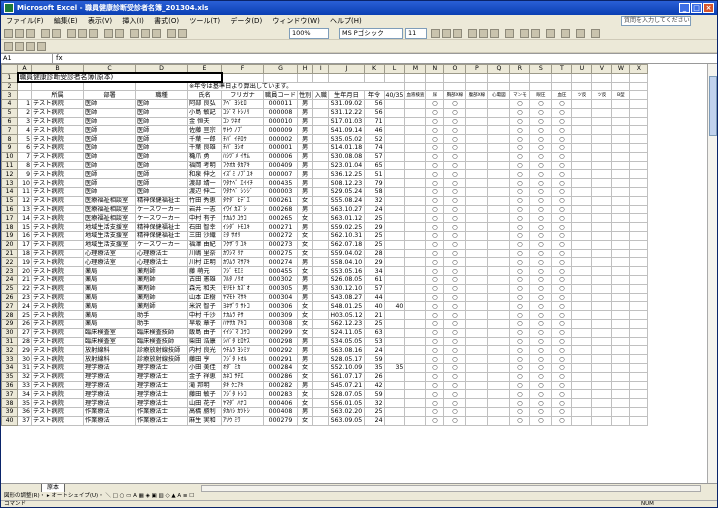  I want to click on data-cell: 13, so click(24, 209).